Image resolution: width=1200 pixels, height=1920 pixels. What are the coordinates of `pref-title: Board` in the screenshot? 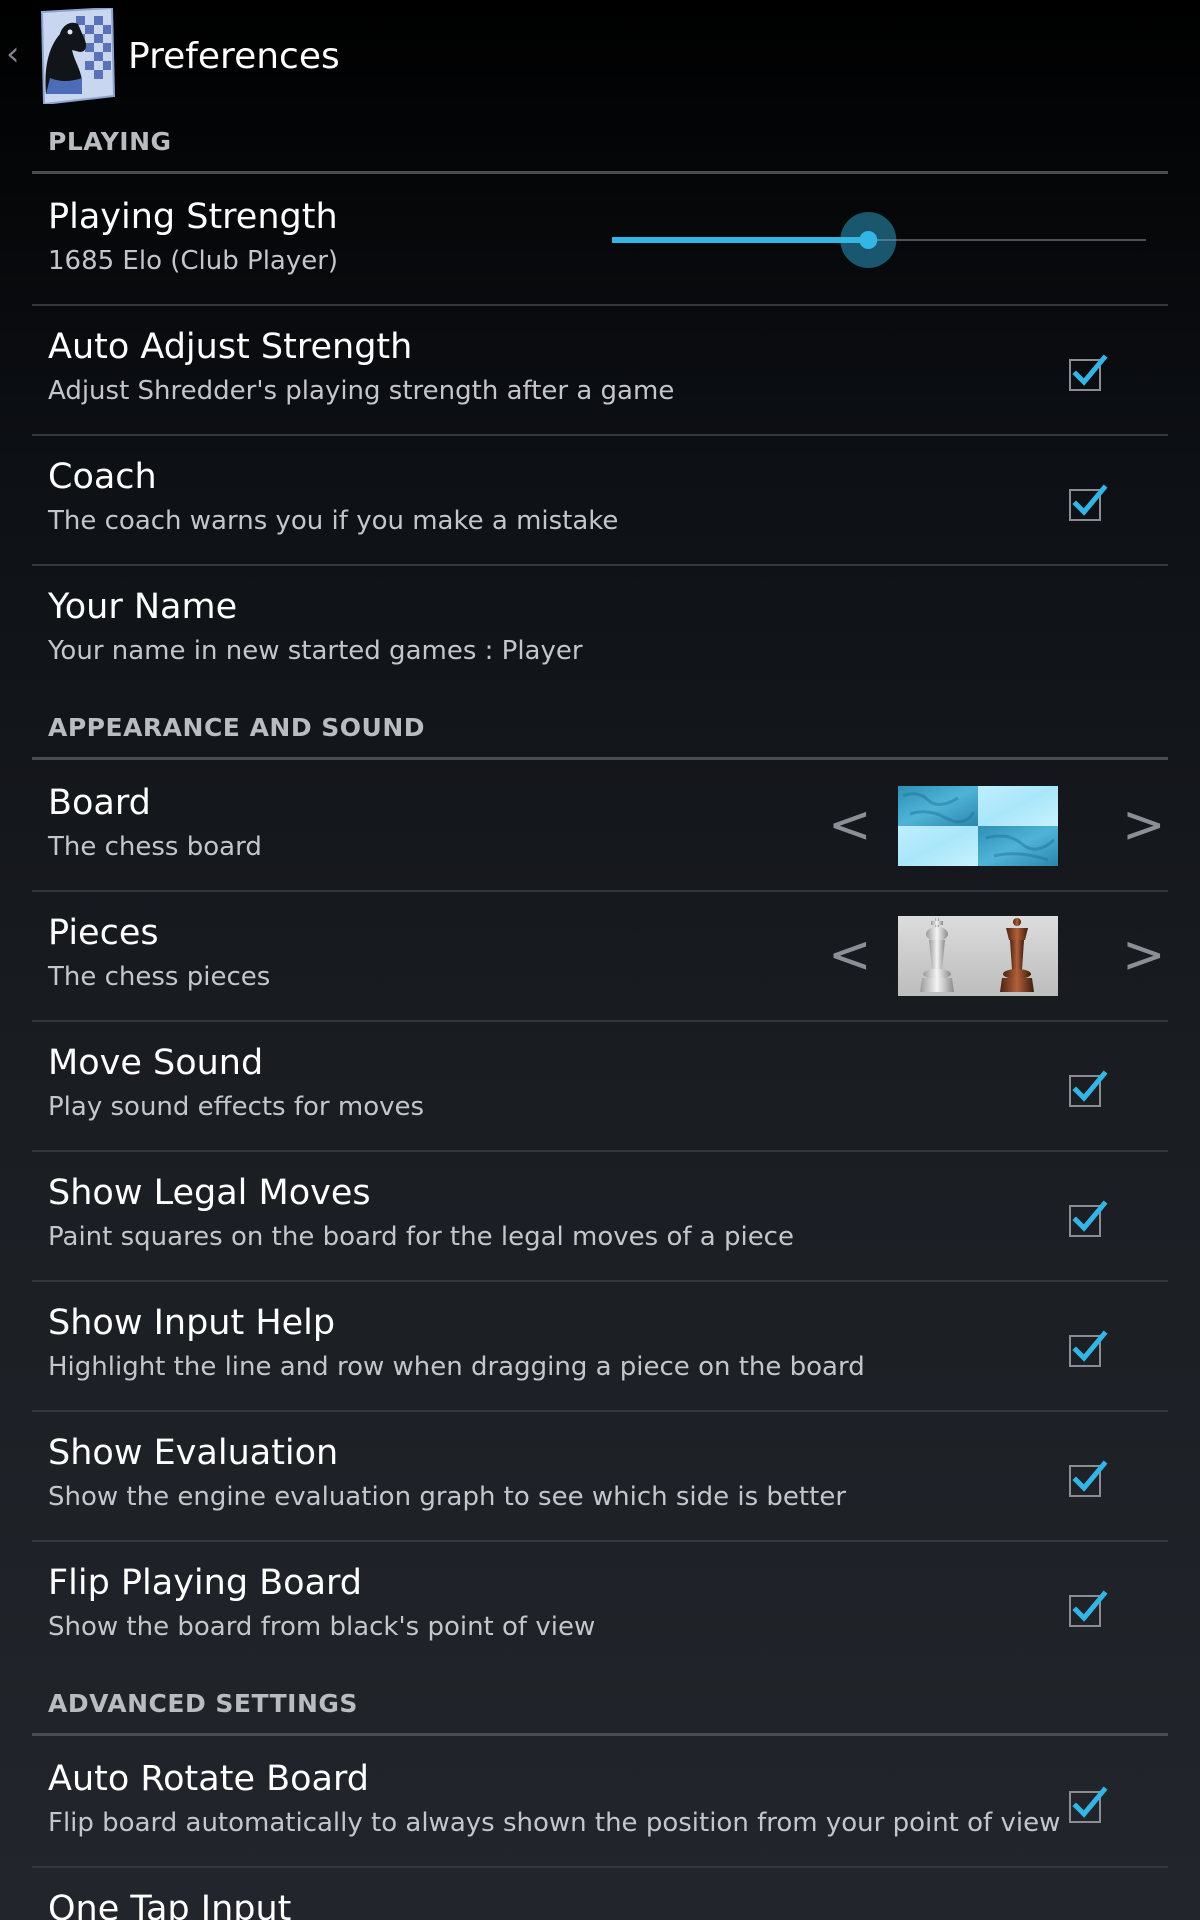 It's located at (99, 803).